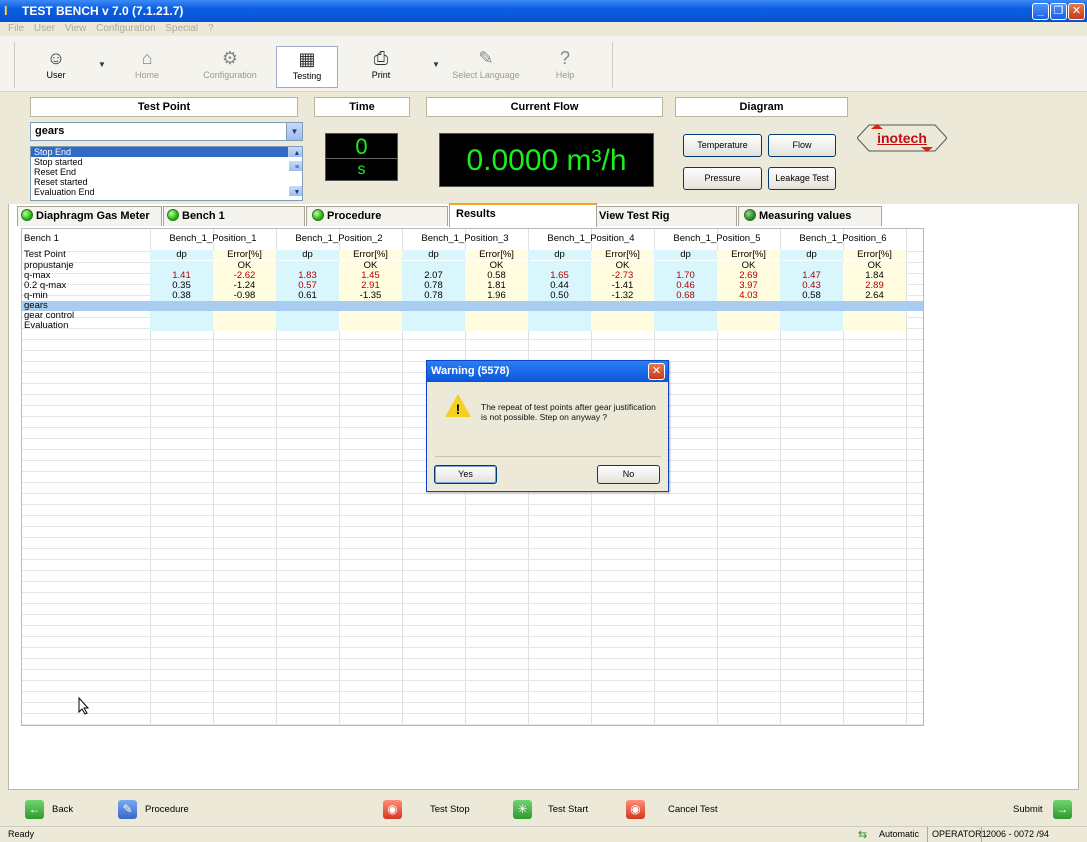 Image resolution: width=1087 pixels, height=842 pixels. What do you see at coordinates (295, 191) in the screenshot?
I see `scroll-down-icon: ▼` at bounding box center [295, 191].